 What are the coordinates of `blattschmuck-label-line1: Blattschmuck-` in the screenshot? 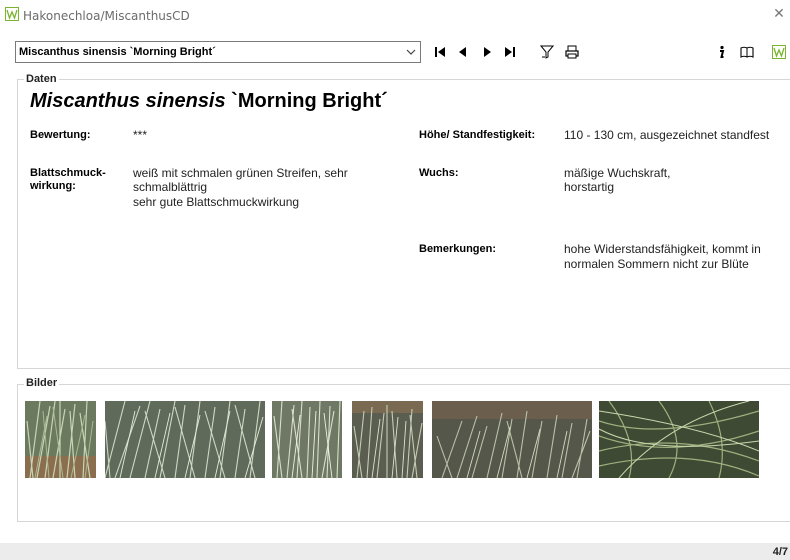 It's located at (68, 173).